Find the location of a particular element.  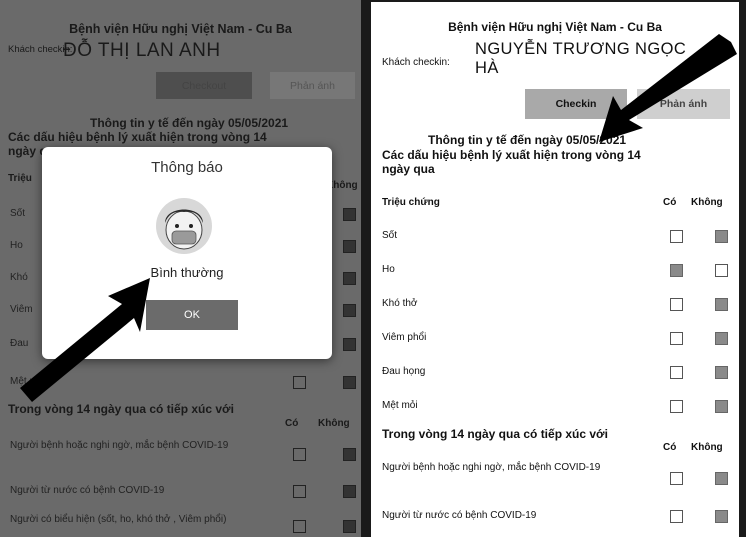

symptom-label: Khó thở is located at coordinates (400, 303).